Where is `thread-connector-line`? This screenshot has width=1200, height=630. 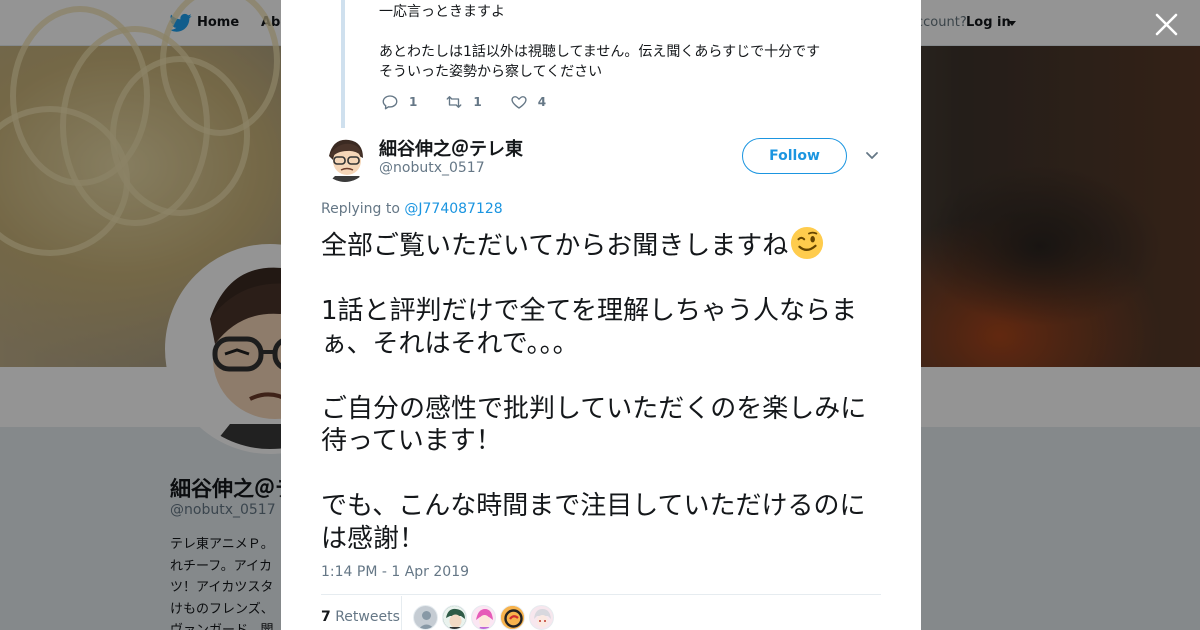 thread-connector-line is located at coordinates (343, 64).